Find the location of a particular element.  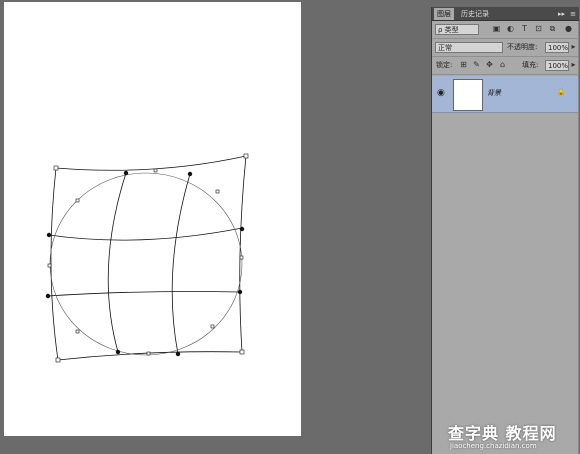

watermark: 查字典 教程网 jiaocheng.chazidian.com is located at coordinates (514, 437).